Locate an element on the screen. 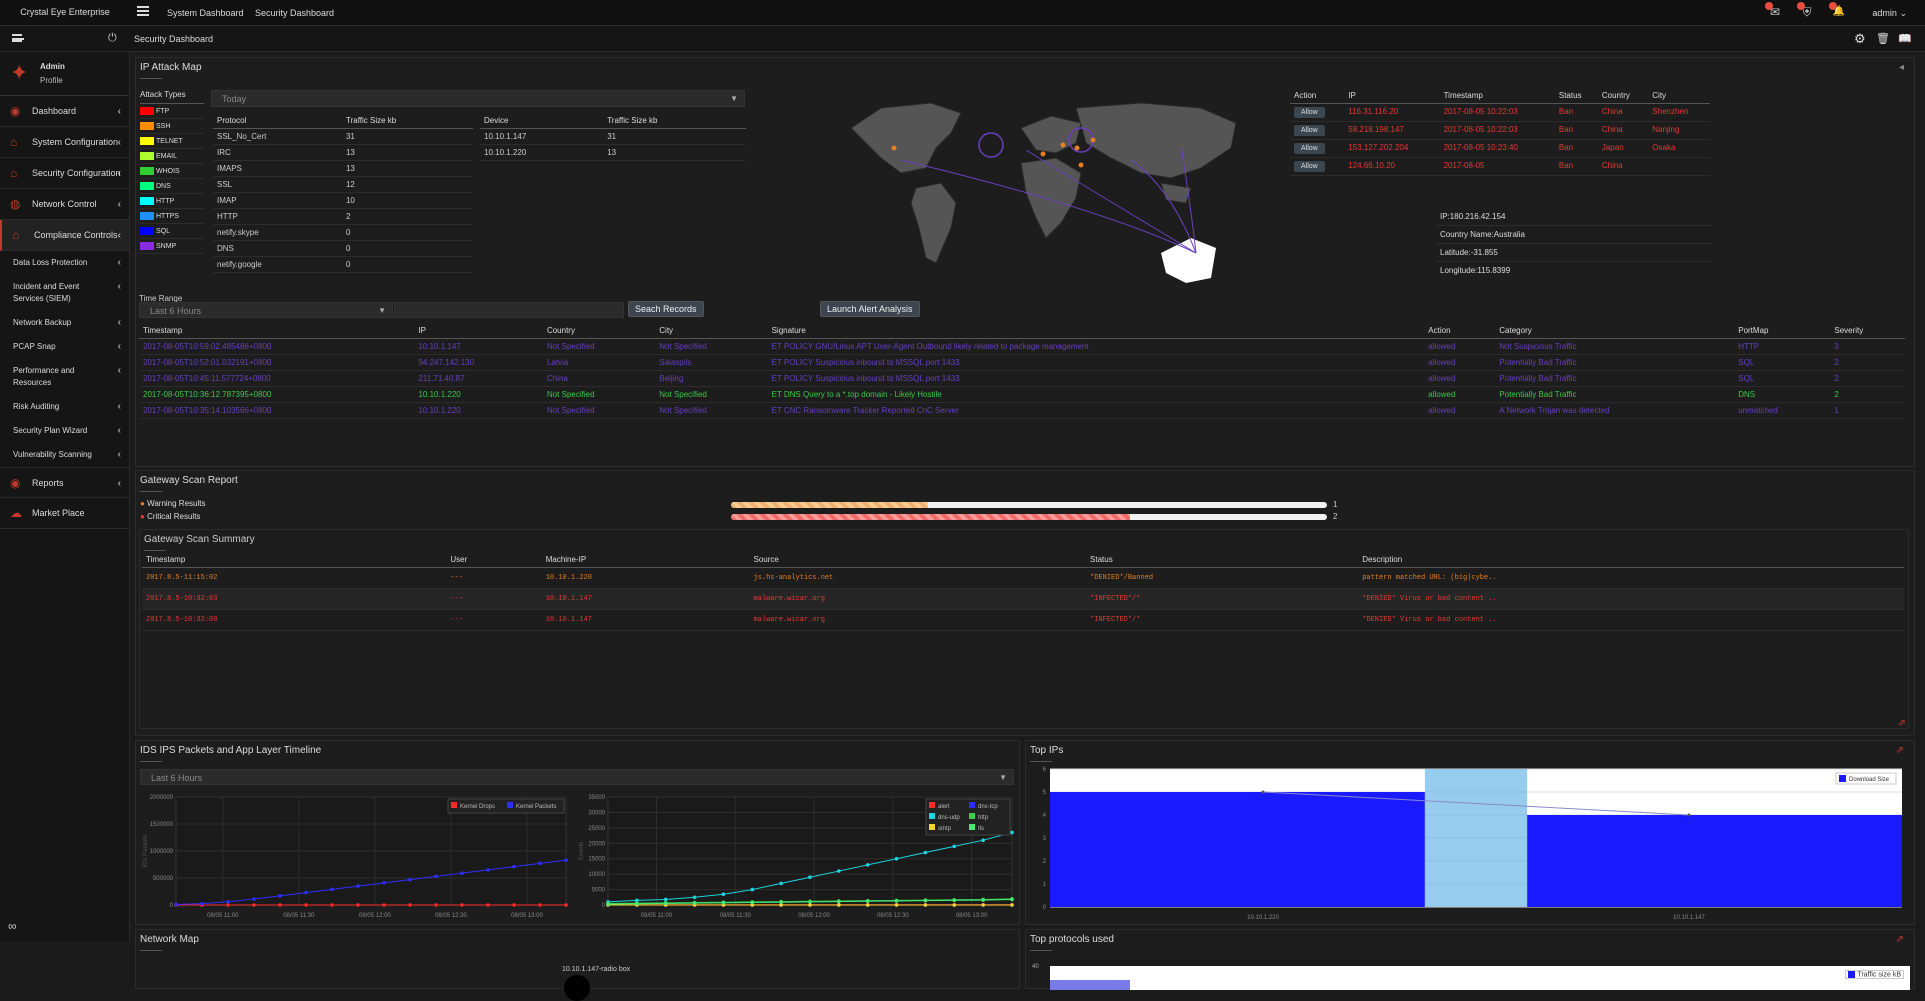 The image size is (1925, 1001). sidebar-item-dashboard: ◉ Dashboard ‹ is located at coordinates (64, 111).